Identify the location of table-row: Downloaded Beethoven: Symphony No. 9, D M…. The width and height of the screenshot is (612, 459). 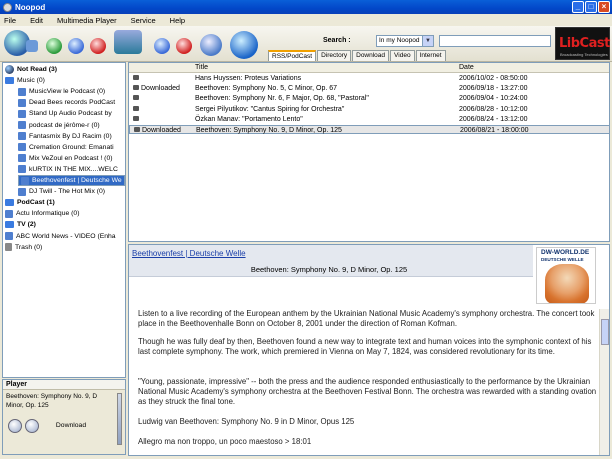
(369, 130).